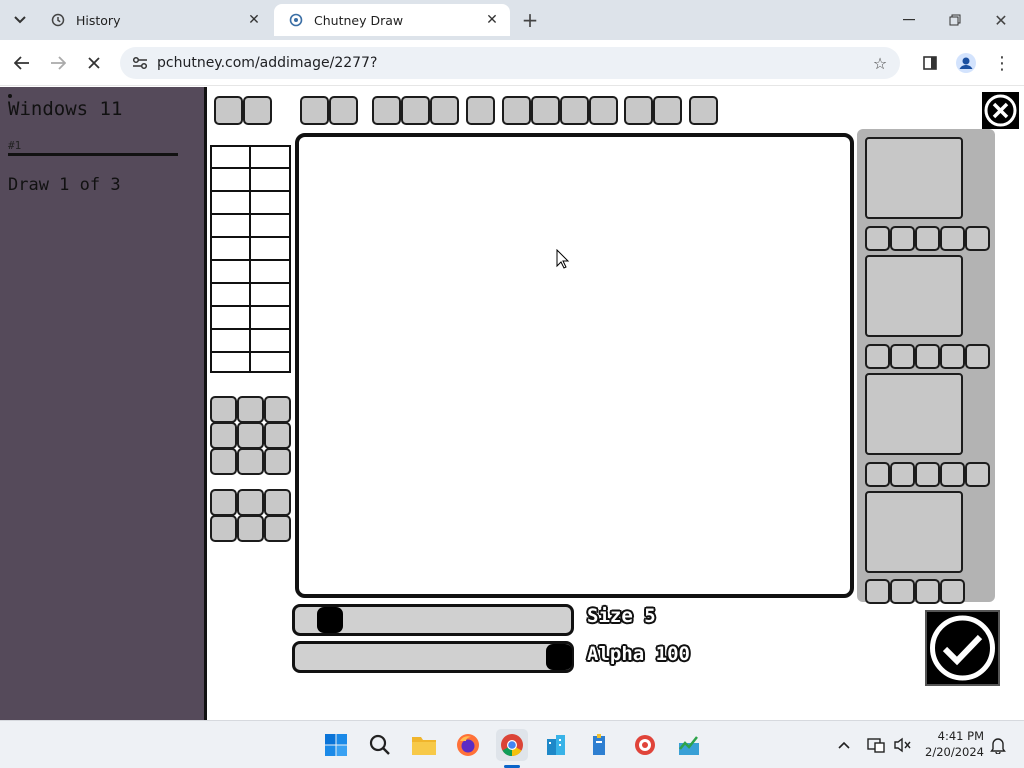 This screenshot has width=1024, height=768. What do you see at coordinates (380, 745) in the screenshot?
I see `search-icon` at bounding box center [380, 745].